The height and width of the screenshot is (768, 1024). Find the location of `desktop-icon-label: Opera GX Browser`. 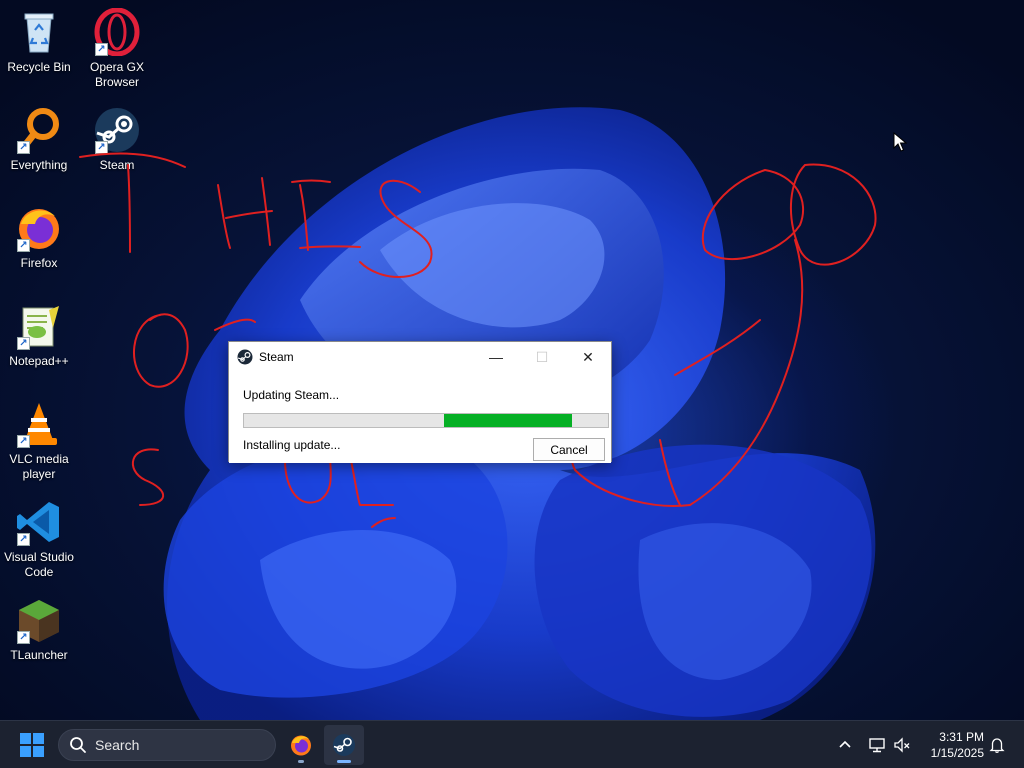

desktop-icon-label: Opera GX Browser is located at coordinates (117, 74).